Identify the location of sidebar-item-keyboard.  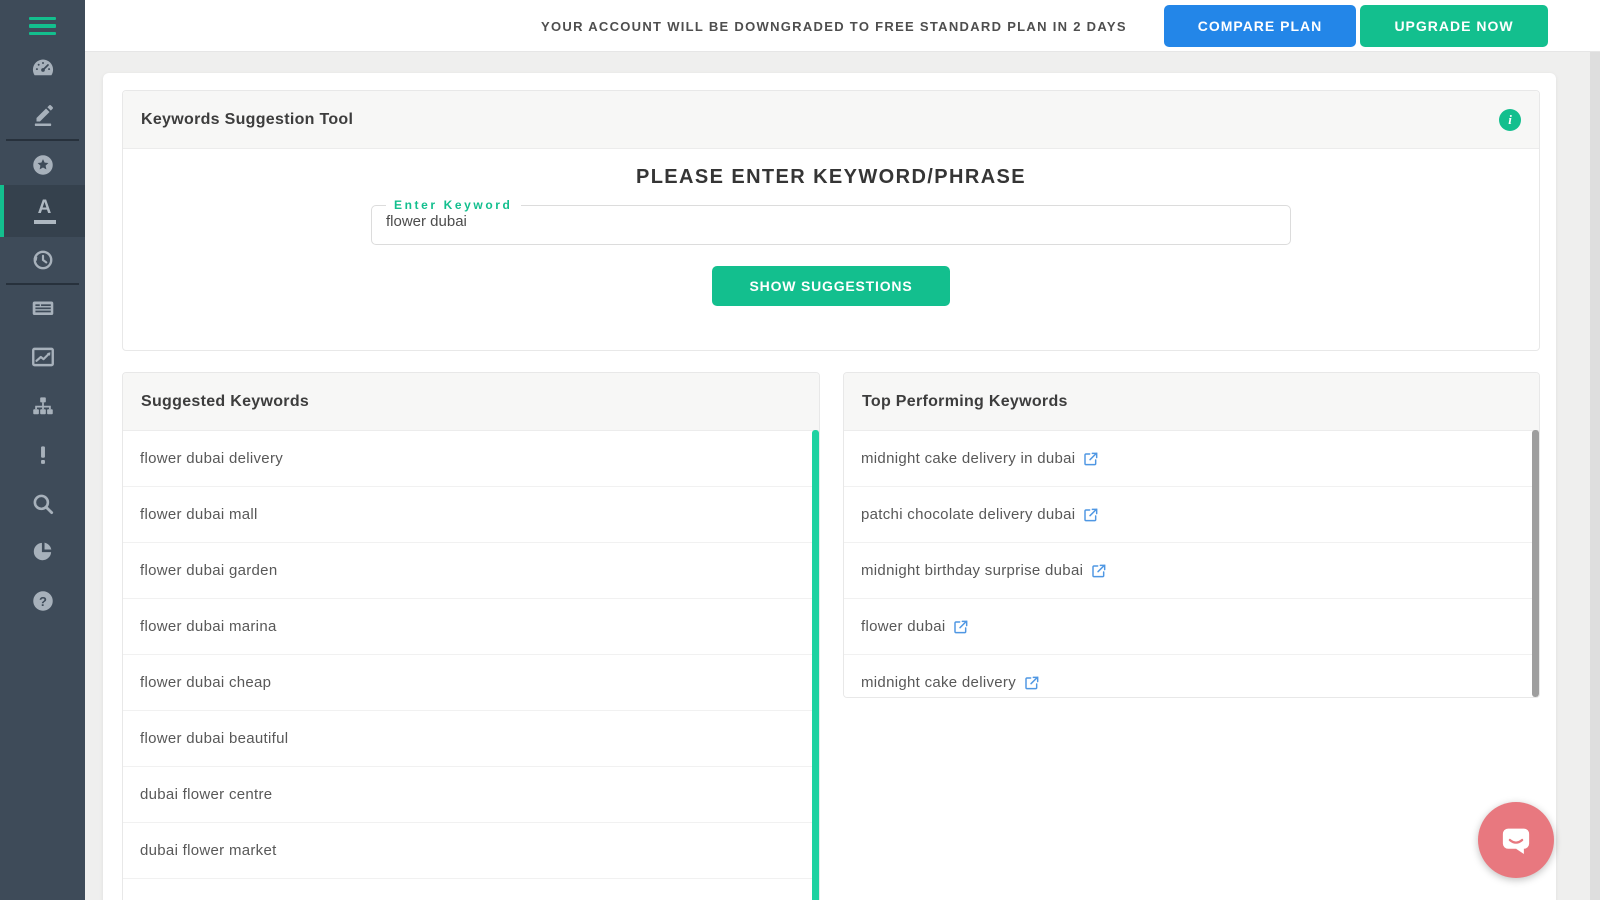
(42, 308).